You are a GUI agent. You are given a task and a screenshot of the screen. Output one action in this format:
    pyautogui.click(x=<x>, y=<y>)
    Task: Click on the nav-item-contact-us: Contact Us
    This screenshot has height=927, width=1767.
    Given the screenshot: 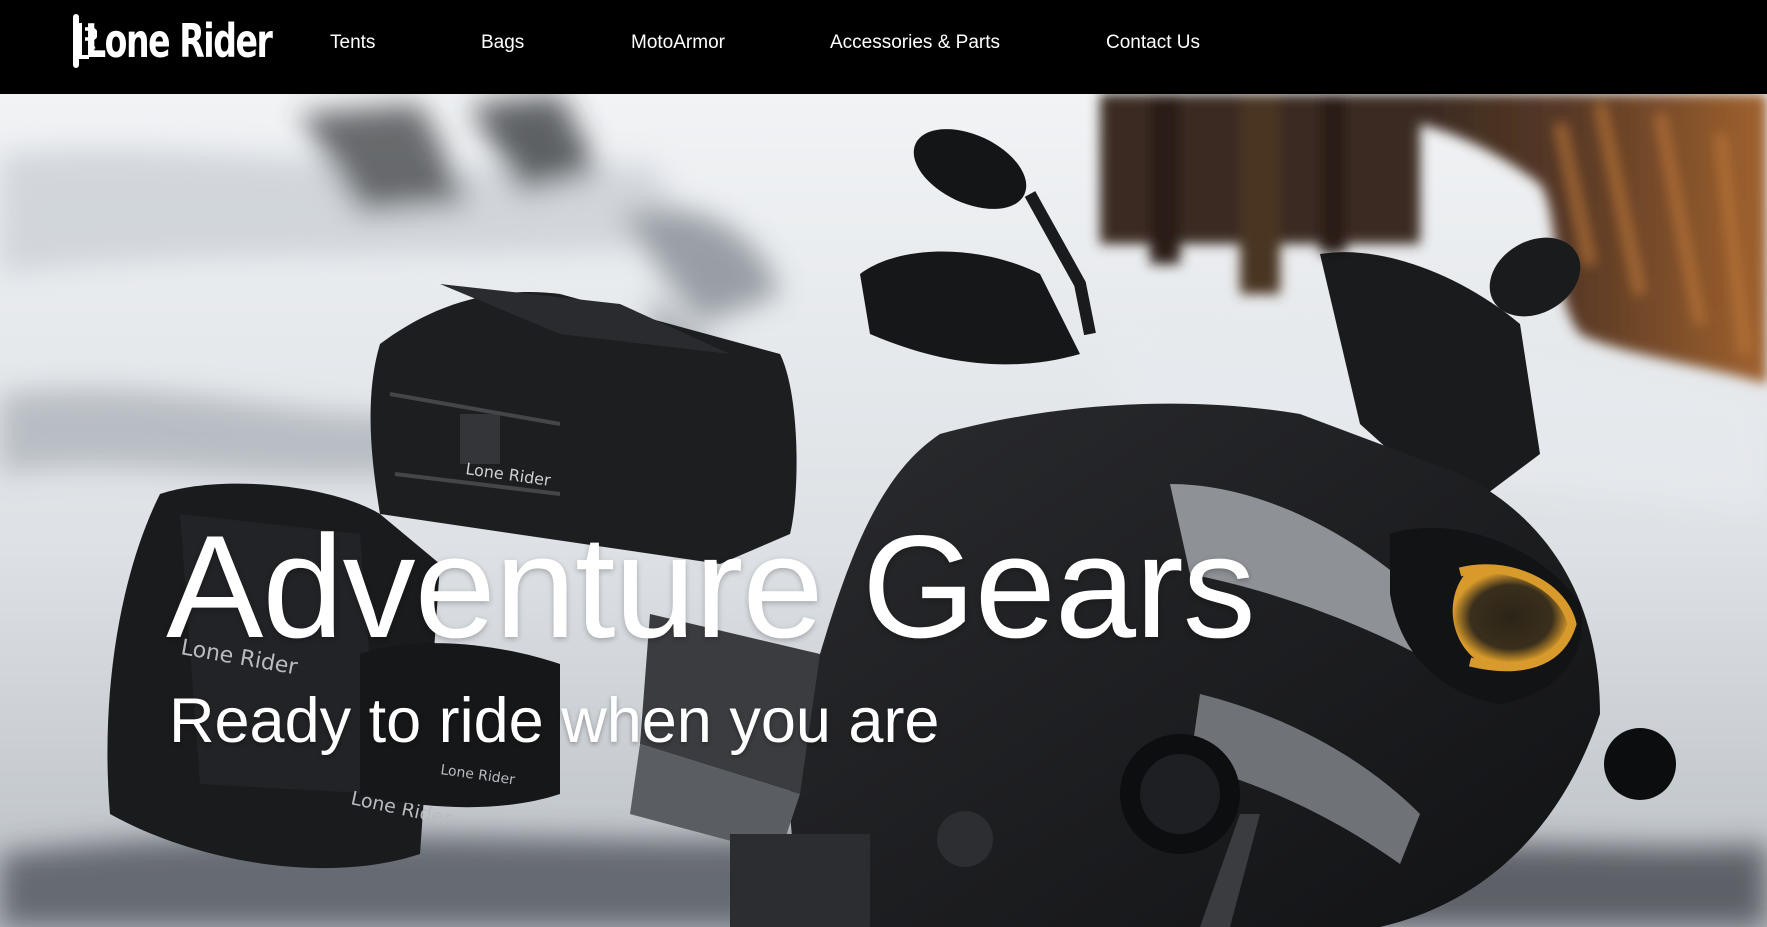 What is the action you would take?
    pyautogui.click(x=1153, y=43)
    